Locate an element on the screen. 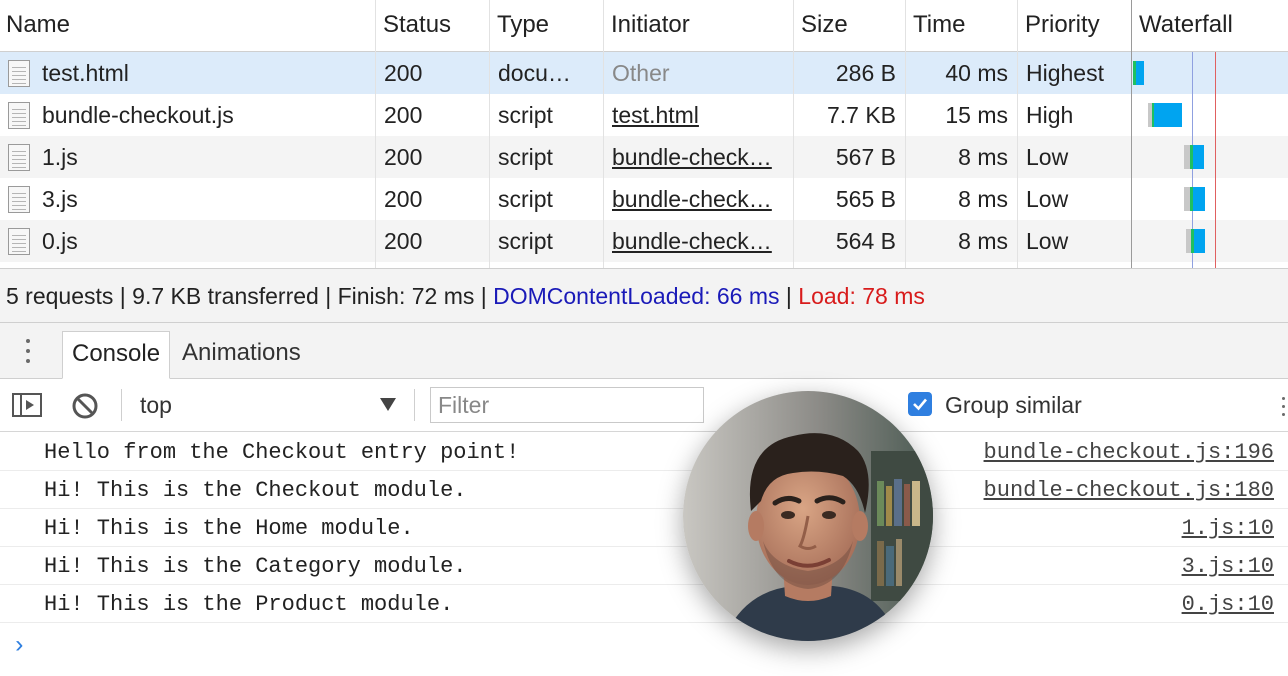  summary-load: Load: 78 ms is located at coordinates (861, 296).